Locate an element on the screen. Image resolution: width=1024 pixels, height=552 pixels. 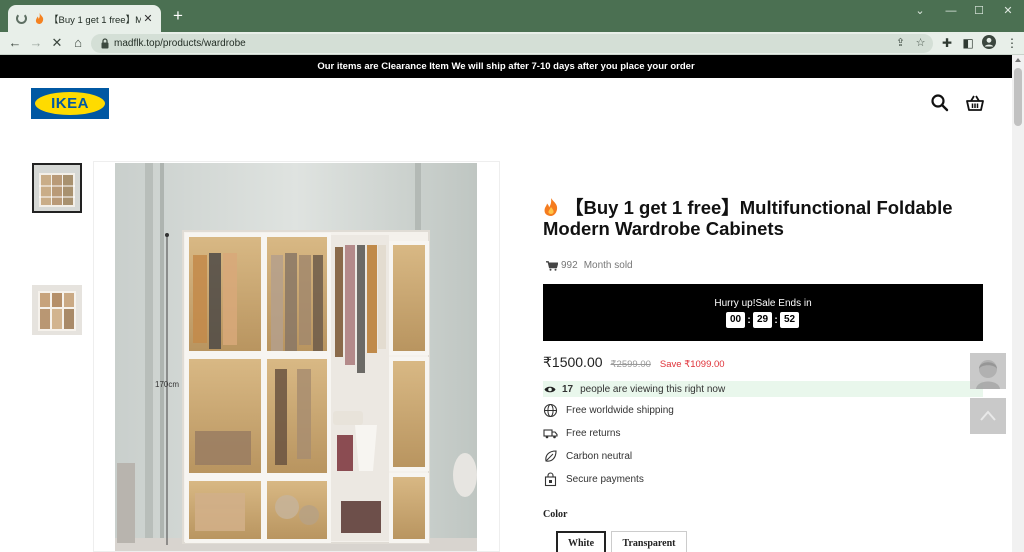
back-icon: ← is located at coordinates (15, 43).